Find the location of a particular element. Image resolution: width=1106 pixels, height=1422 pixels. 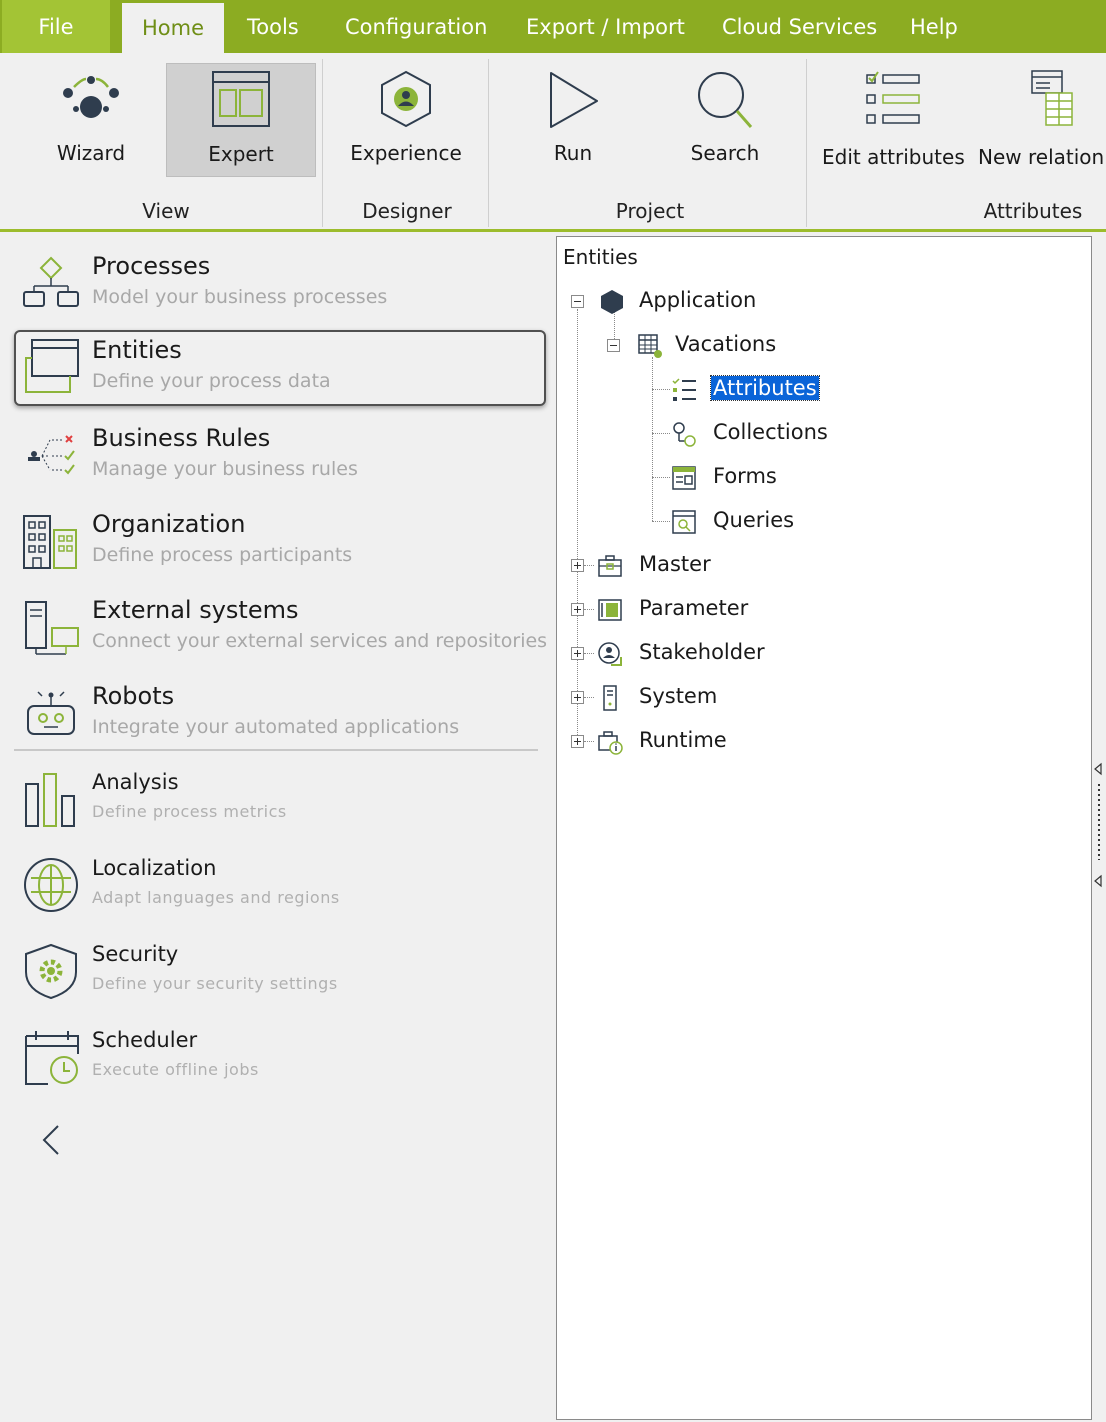

menu-cloud-services: Cloud Services is located at coordinates (799, 26).